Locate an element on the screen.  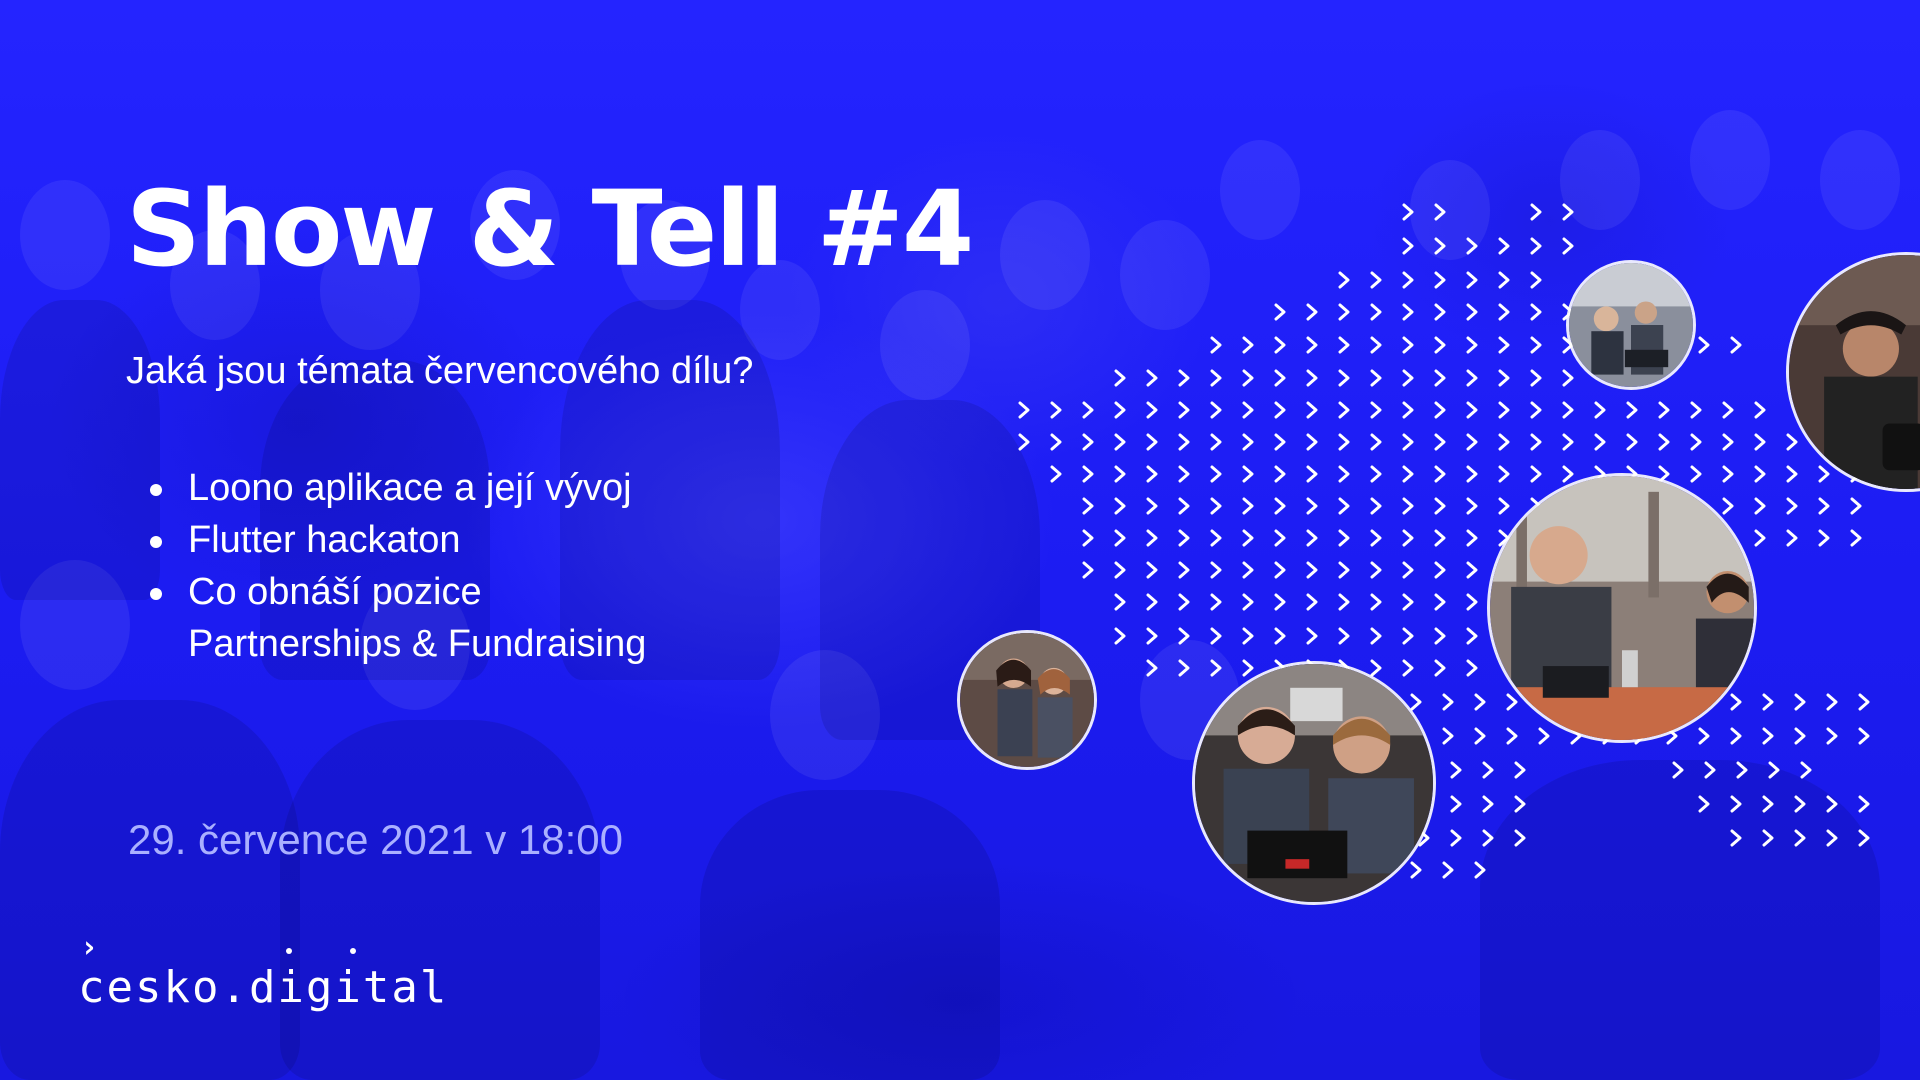
topic-text: Co obnáší pozice is located at coordinates (335, 592).